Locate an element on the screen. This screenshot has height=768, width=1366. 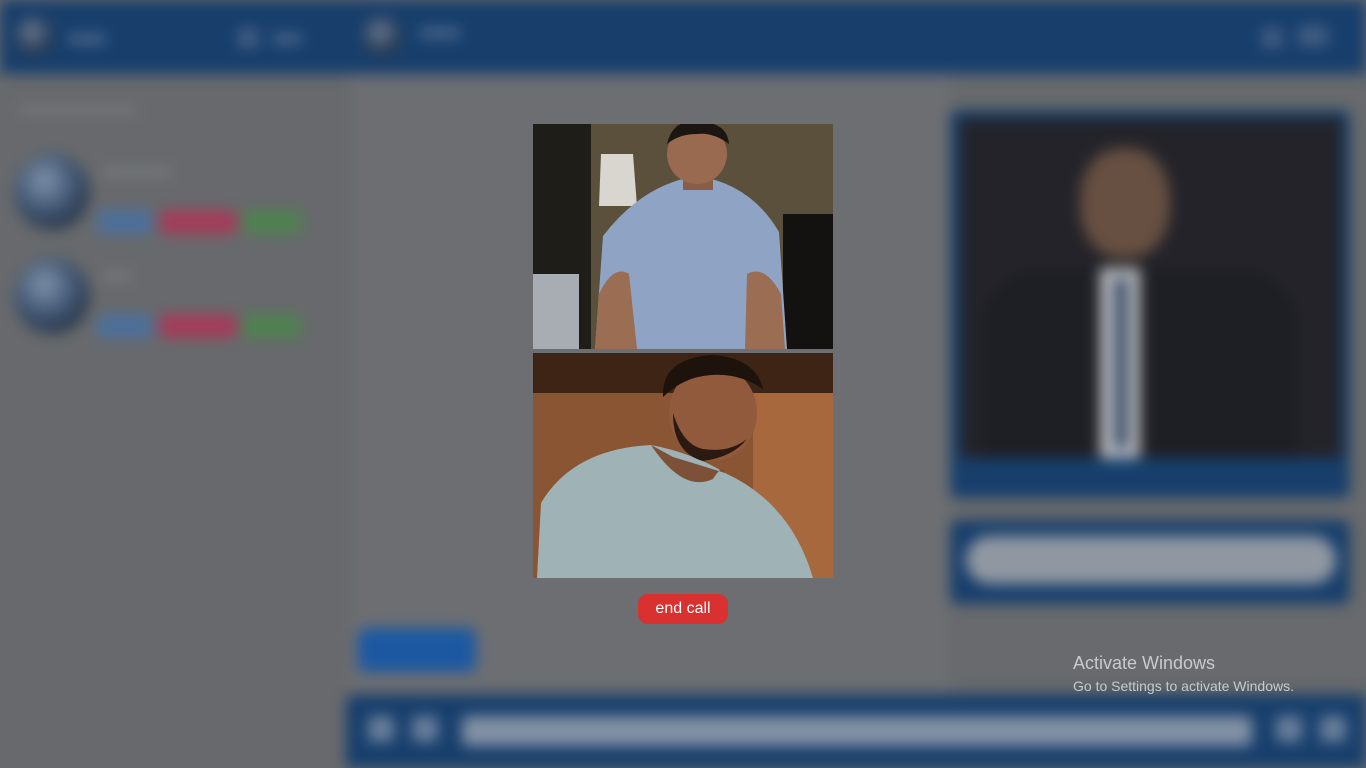
watermark-subtitle: Go to Settings to activate Windows. is located at coordinates (1183, 686).